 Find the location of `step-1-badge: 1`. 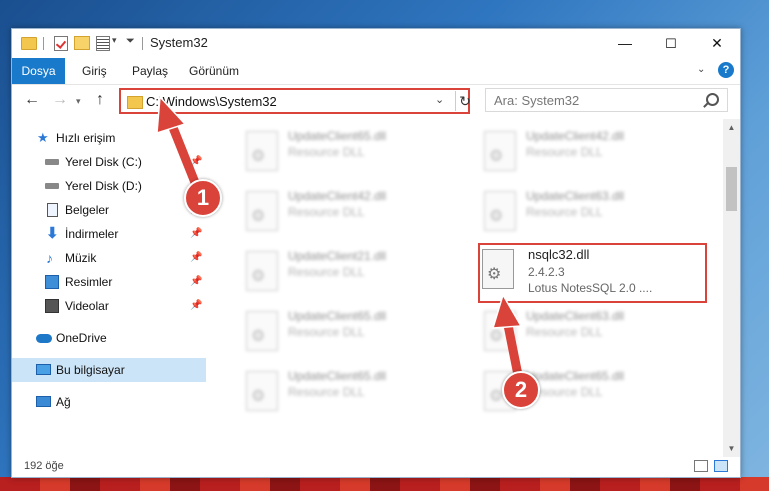

step-1-badge: 1 is located at coordinates (203, 198).